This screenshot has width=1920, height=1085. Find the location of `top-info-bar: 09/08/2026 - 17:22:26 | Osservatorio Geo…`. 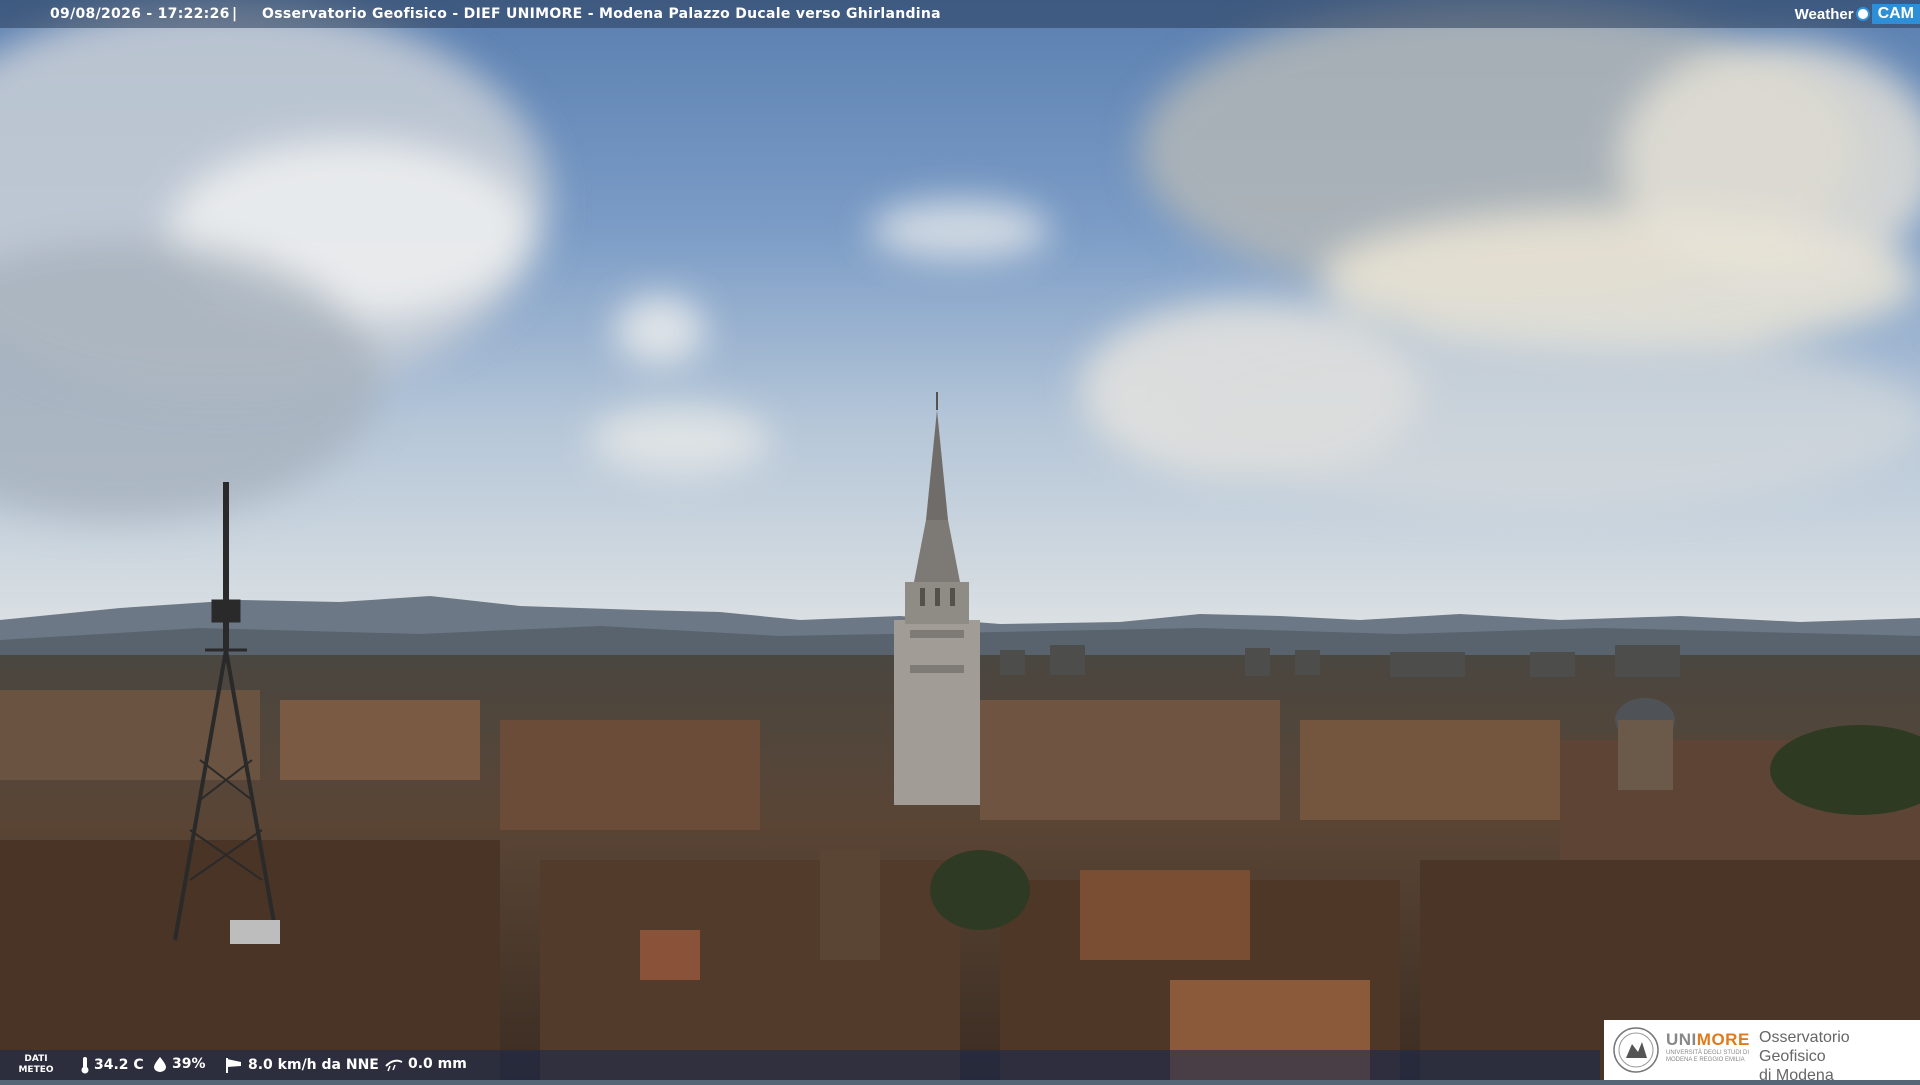

top-info-bar: 09/08/2026 - 17:22:26 | Osservatorio Geo… is located at coordinates (960, 14).